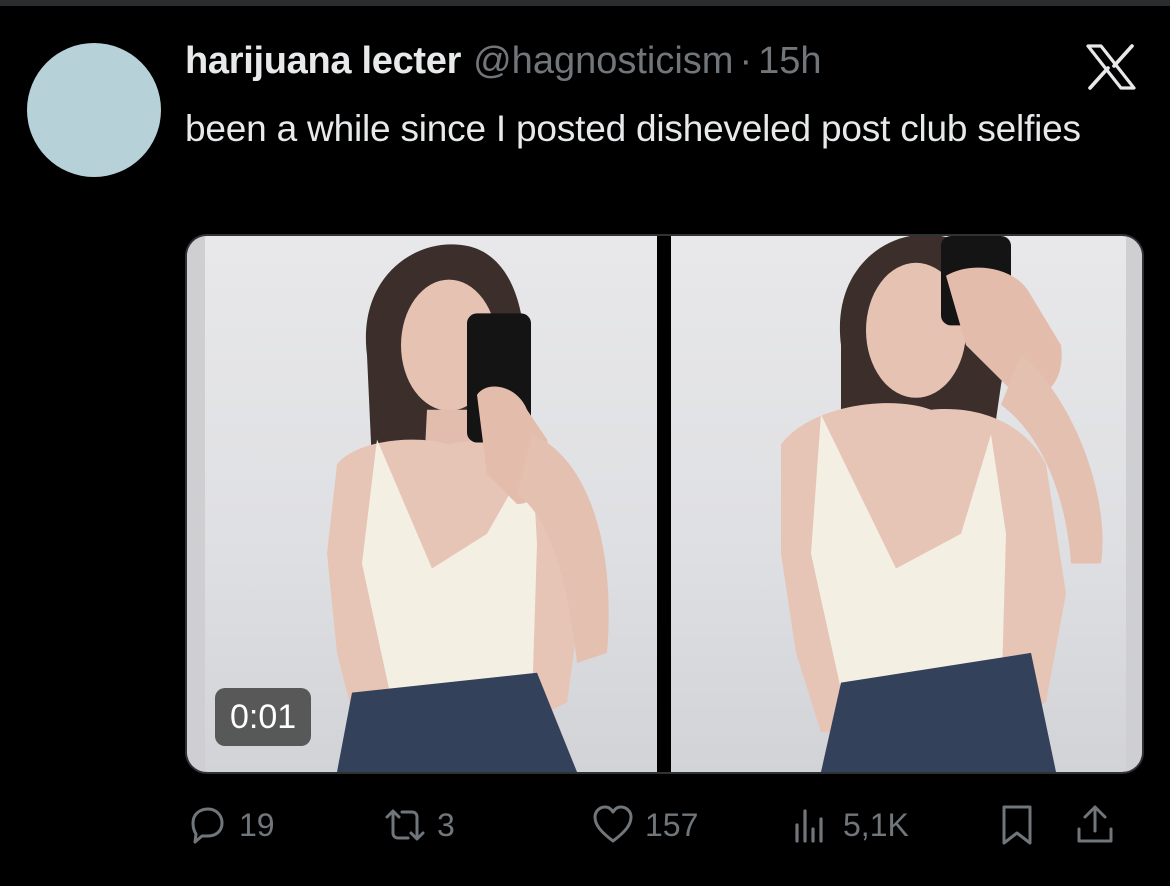  I want to click on timestamp: 15h, so click(789, 61).